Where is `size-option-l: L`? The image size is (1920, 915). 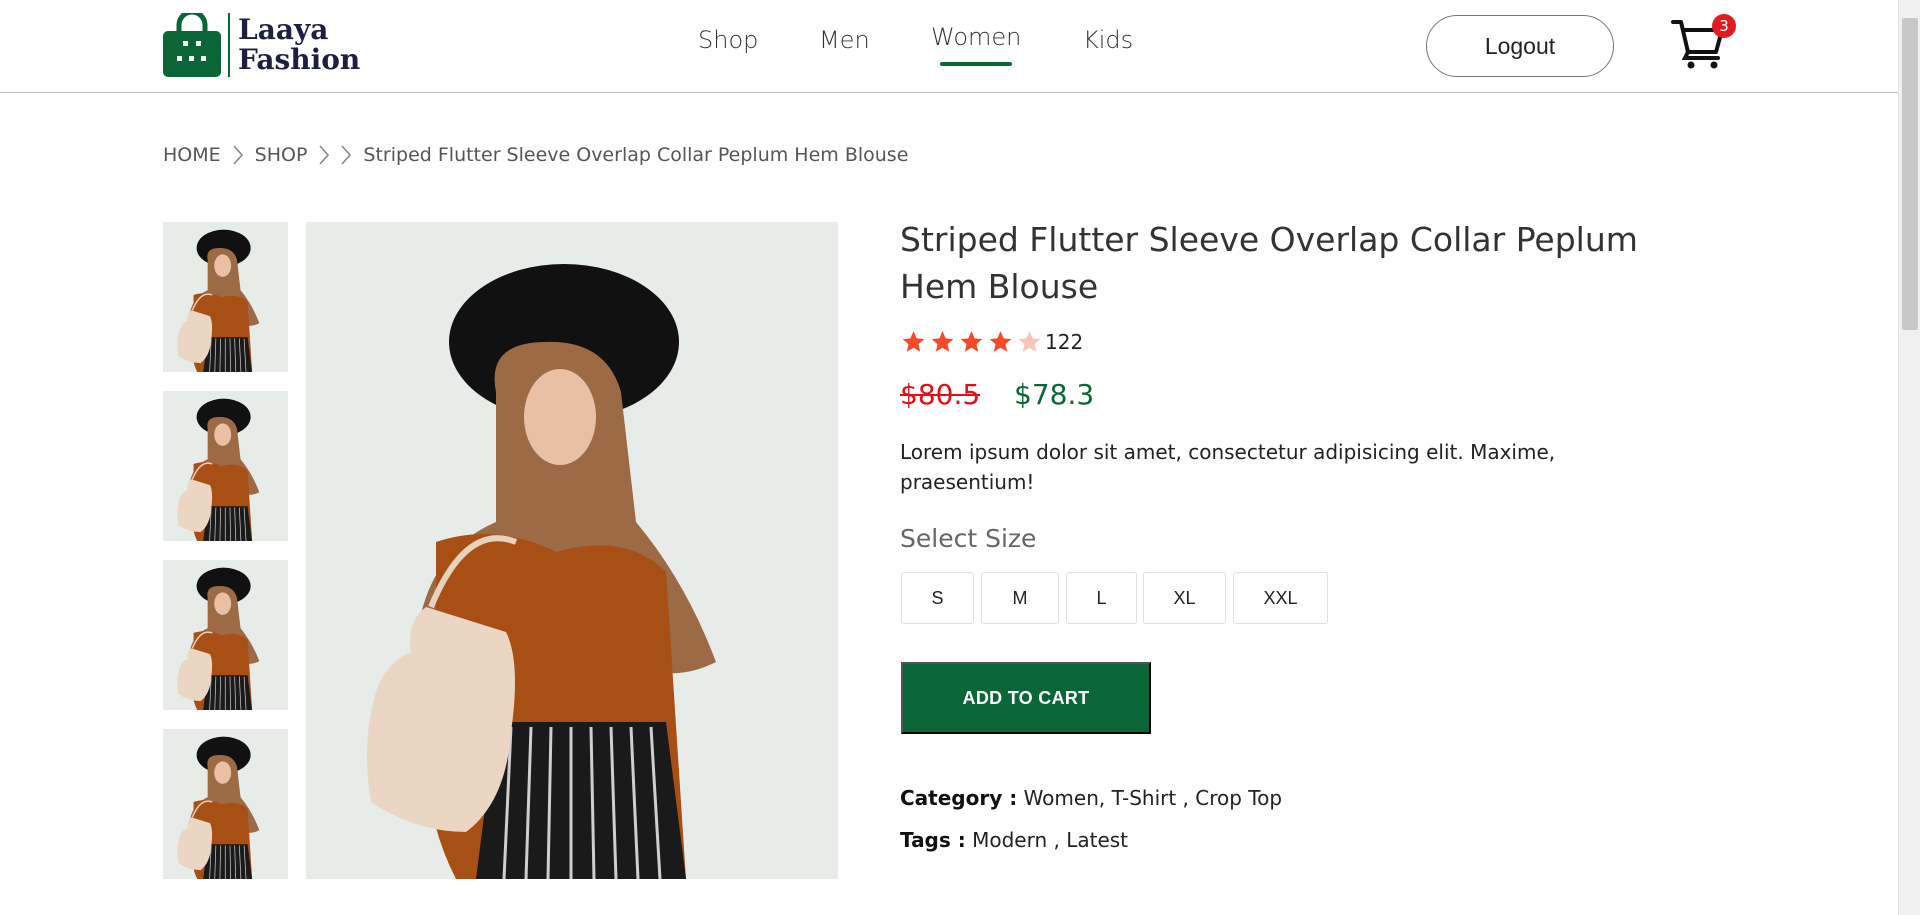
size-option-l: L is located at coordinates (1101, 598).